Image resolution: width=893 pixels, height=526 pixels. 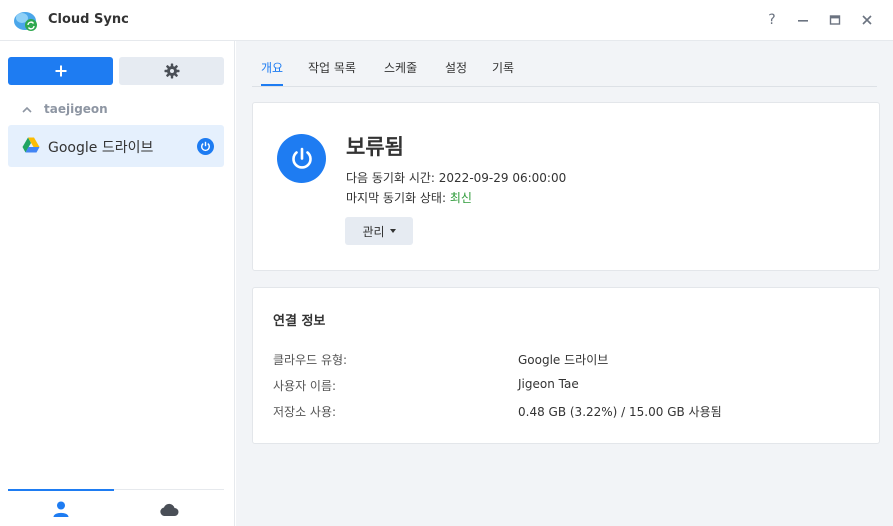 I want to click on manage-button: 관리, so click(x=379, y=231).